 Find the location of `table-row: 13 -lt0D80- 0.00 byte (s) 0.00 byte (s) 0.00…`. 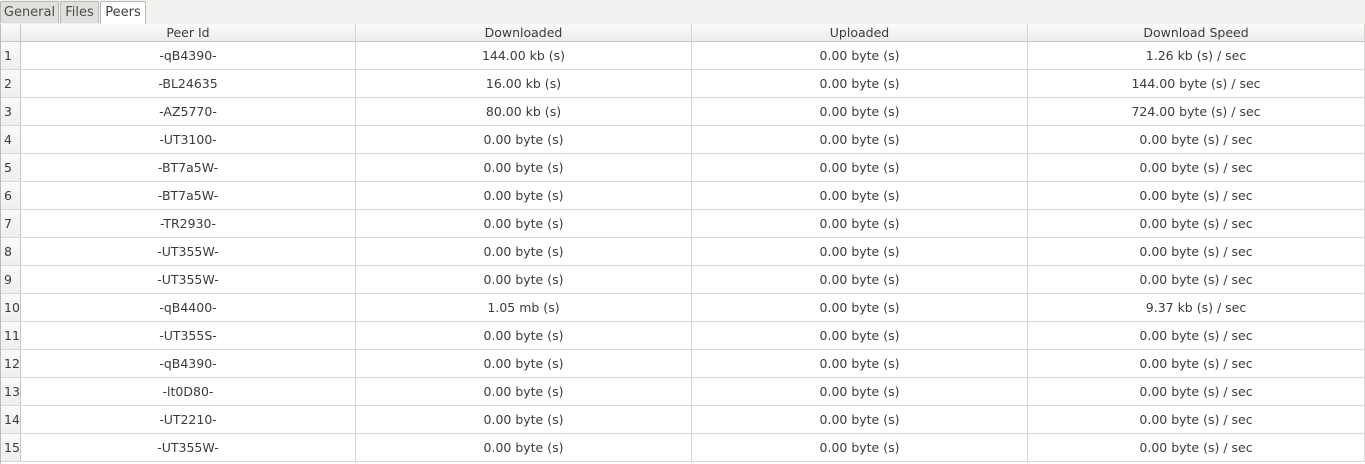

table-row: 13 -lt0D80- 0.00 byte (s) 0.00 byte (s) 0.00… is located at coordinates (683, 392).